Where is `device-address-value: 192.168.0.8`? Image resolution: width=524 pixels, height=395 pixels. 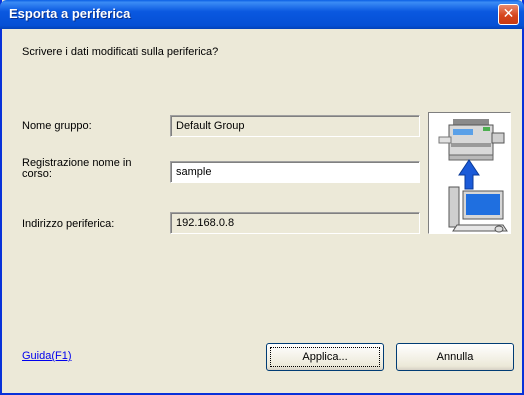
device-address-value: 192.168.0.8 is located at coordinates (205, 223).